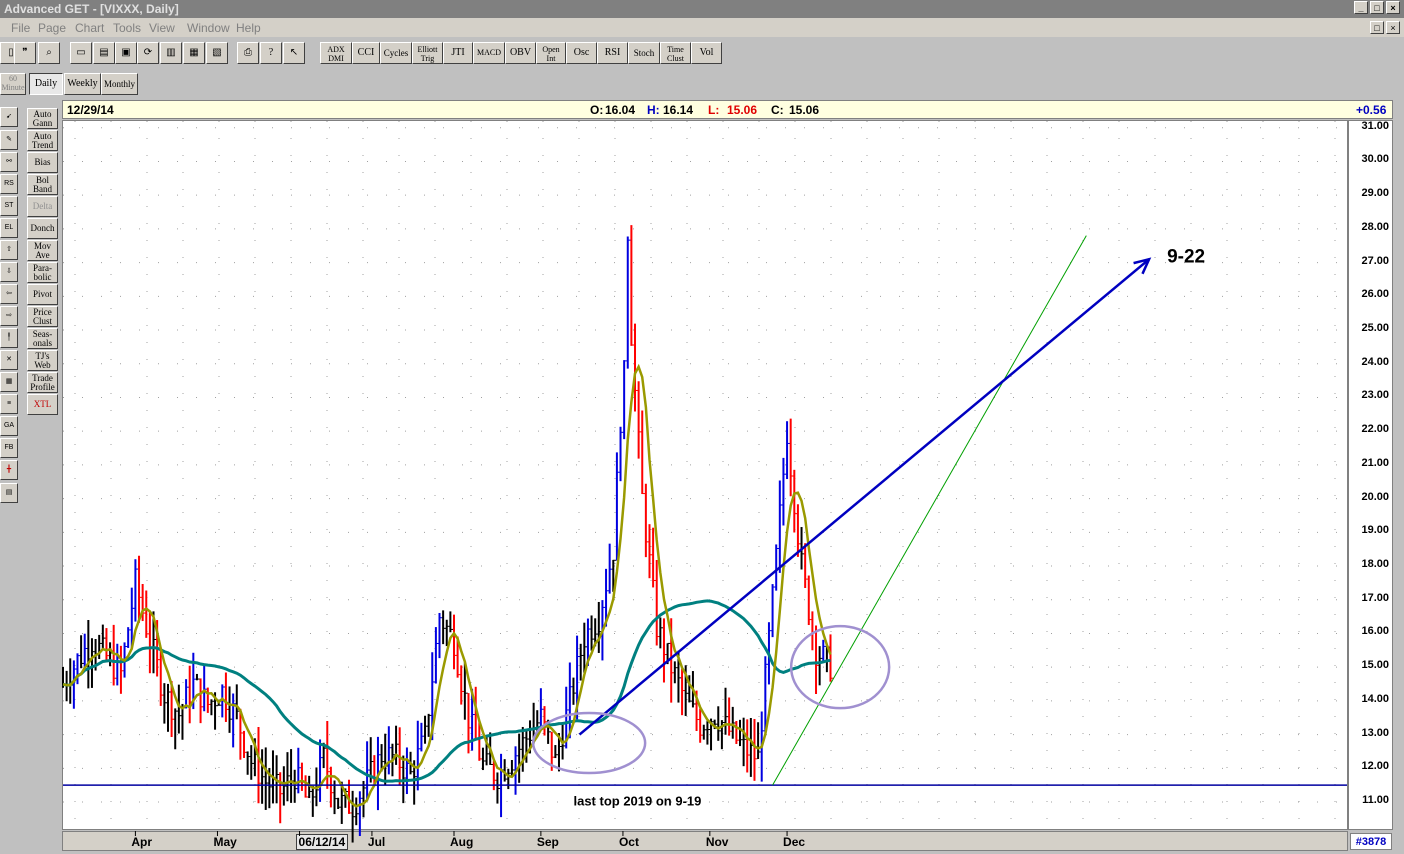 This screenshot has width=1404, height=854. What do you see at coordinates (929, 510) in the screenshot?
I see `green-trend-line` at bounding box center [929, 510].